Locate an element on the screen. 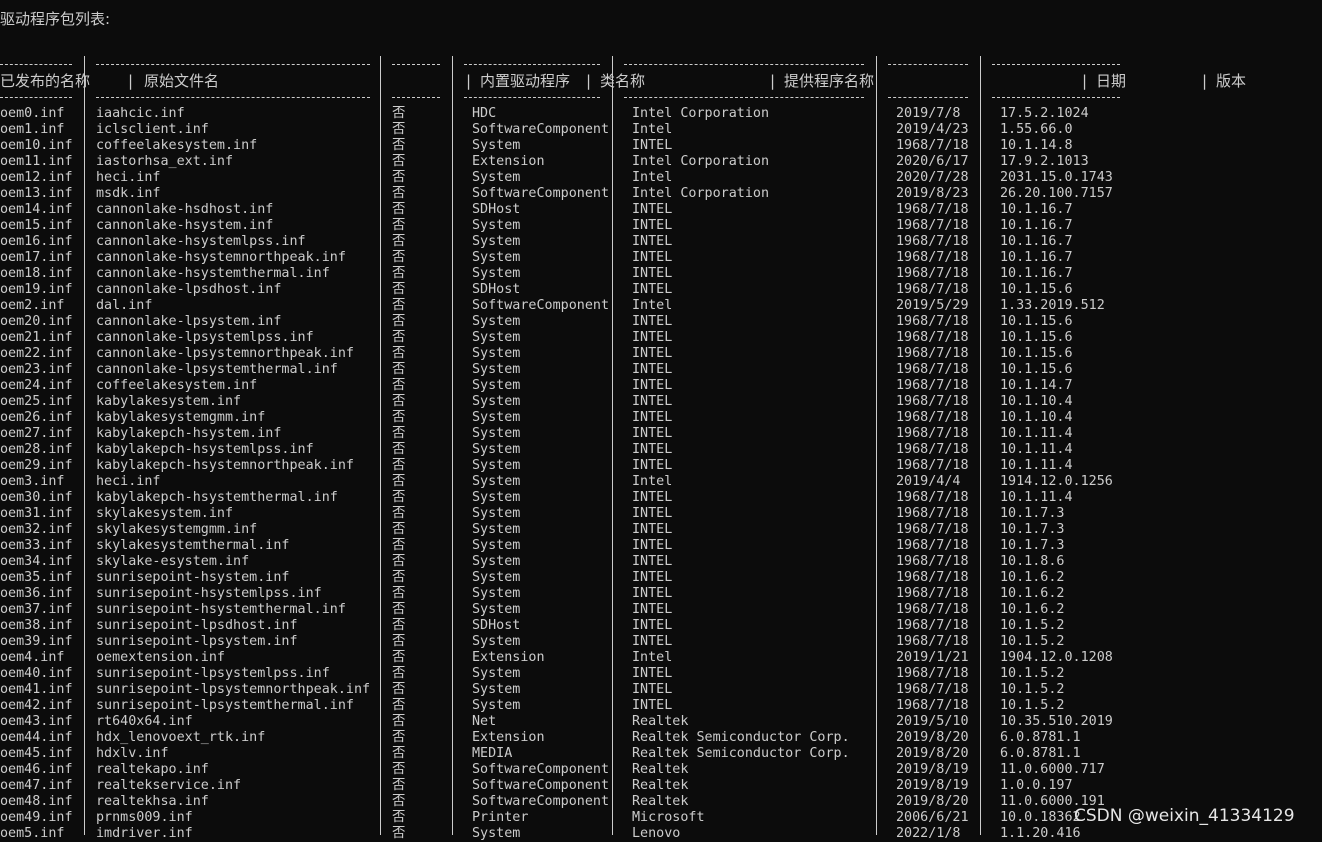  cell-original-file: skylakesystem.inf is located at coordinates (165, 513).